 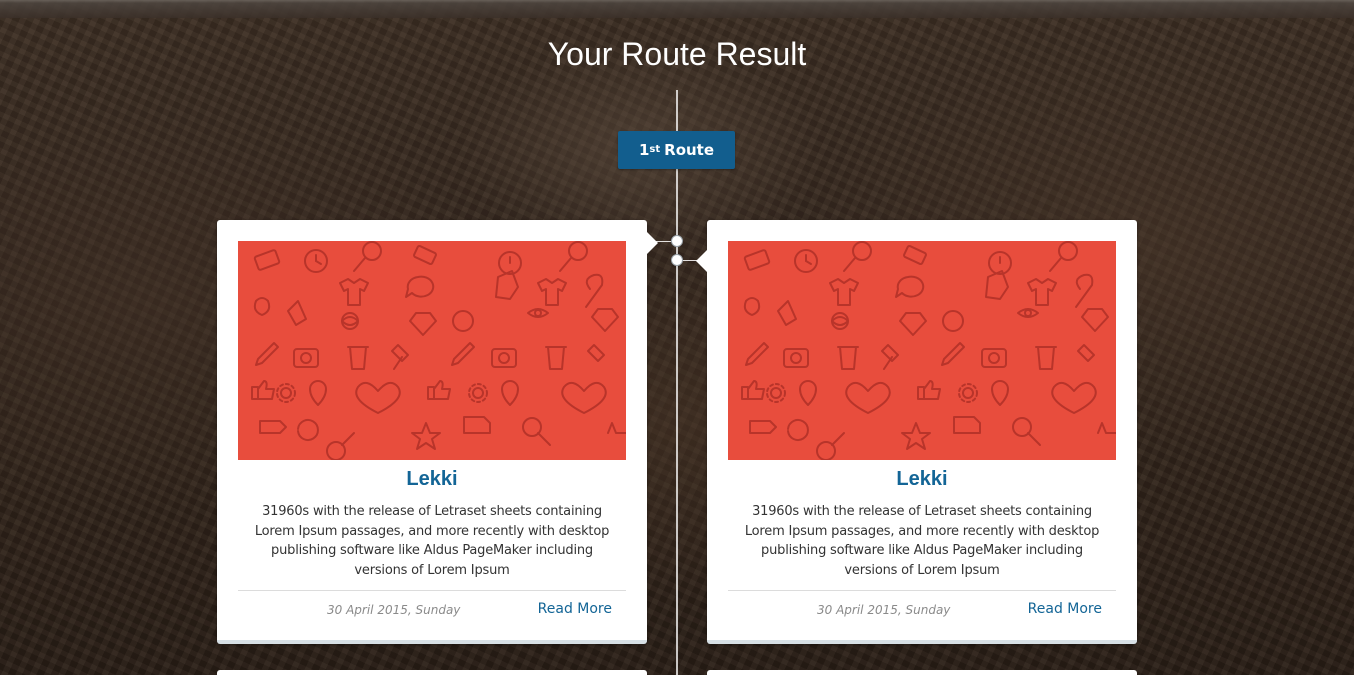 I want to click on top-bar, so click(x=677, y=9).